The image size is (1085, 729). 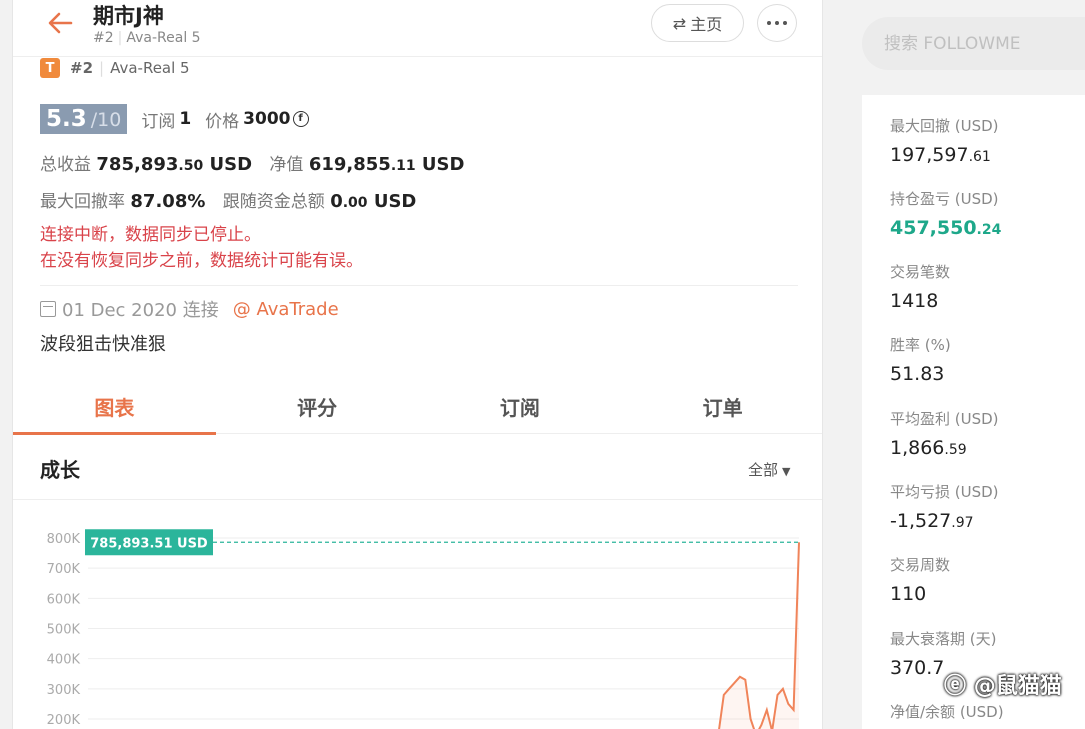 I want to click on account-description: 波段狙击快准狠, so click(x=103, y=344).